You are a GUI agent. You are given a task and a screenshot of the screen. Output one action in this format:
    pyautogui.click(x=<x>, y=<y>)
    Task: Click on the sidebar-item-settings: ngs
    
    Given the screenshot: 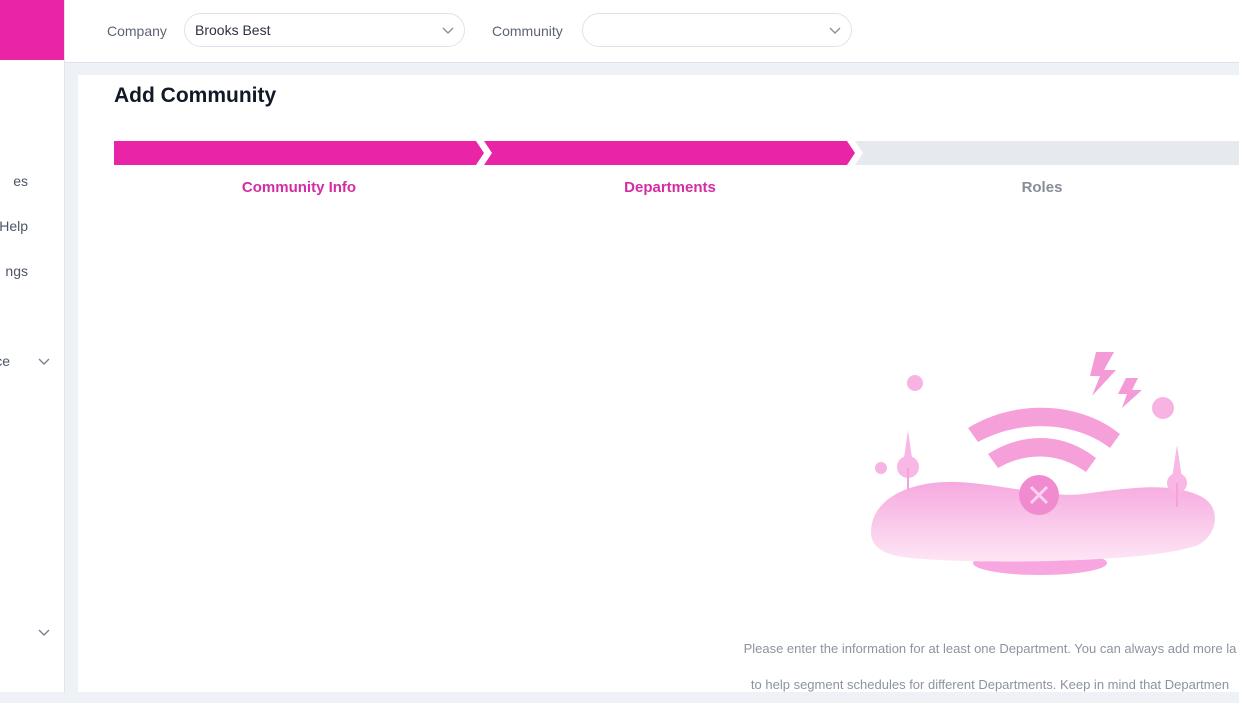 What is the action you would take?
    pyautogui.click(x=32, y=271)
    